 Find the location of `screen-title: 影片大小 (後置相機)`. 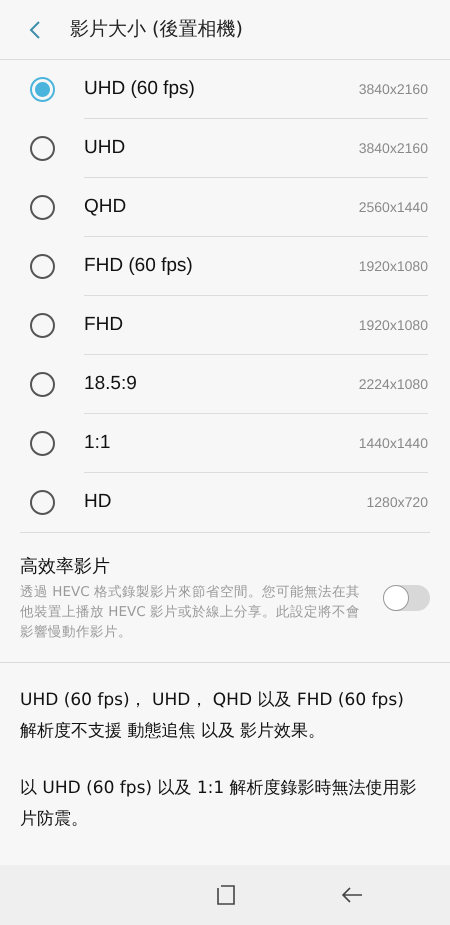

screen-title: 影片大小 (後置相機) is located at coordinates (156, 29).